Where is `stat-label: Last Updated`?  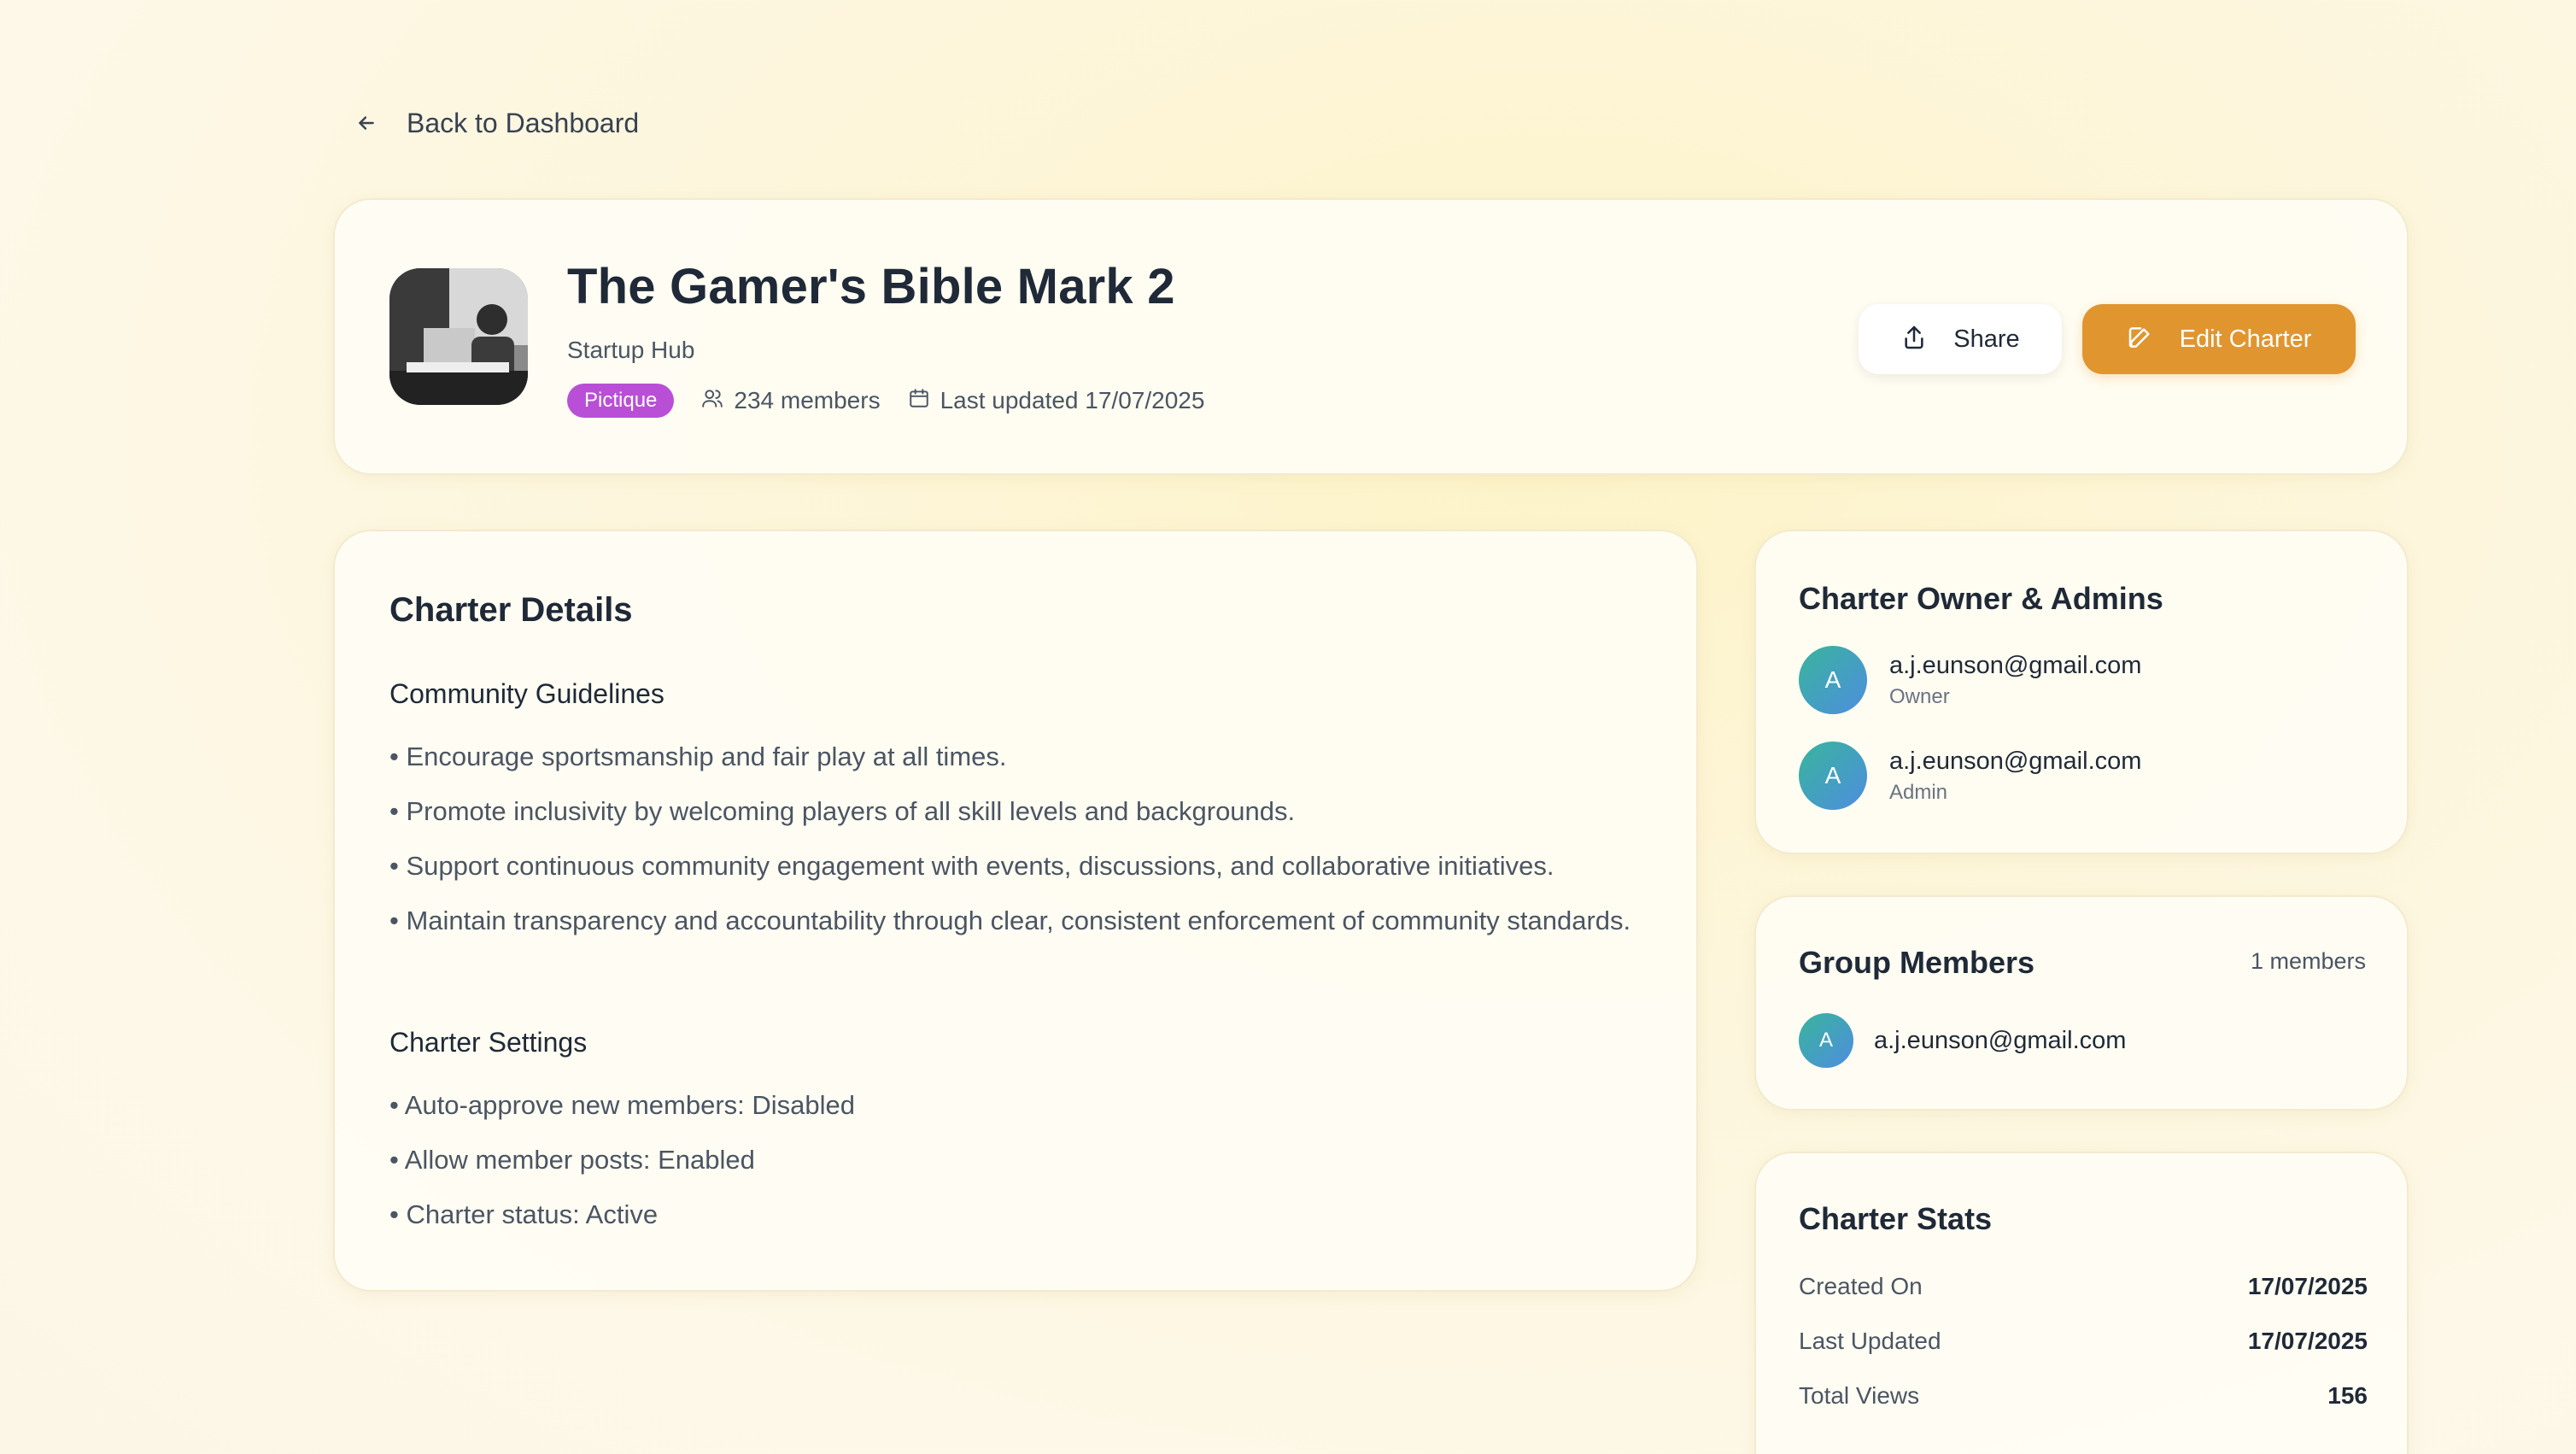
stat-label: Last Updated is located at coordinates (1870, 1341).